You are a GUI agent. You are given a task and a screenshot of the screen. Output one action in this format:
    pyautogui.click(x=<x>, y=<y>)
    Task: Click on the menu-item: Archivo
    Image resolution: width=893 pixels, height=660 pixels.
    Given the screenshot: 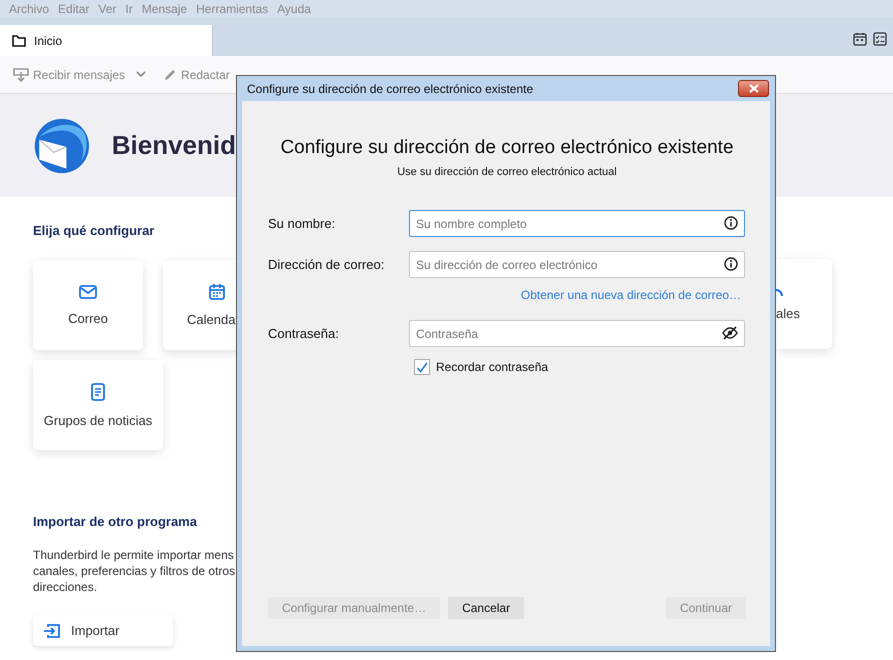 What is the action you would take?
    pyautogui.click(x=29, y=9)
    